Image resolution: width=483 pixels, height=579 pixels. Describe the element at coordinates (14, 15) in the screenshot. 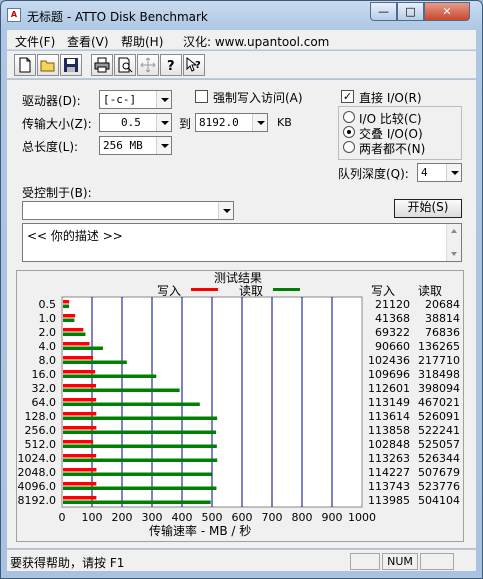

I see `app-icon: A` at that location.